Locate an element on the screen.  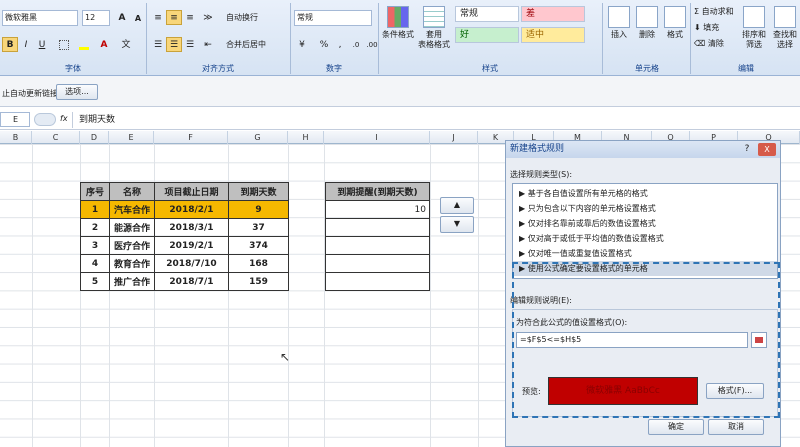
help-button: ? is located at coordinates (747, 149).